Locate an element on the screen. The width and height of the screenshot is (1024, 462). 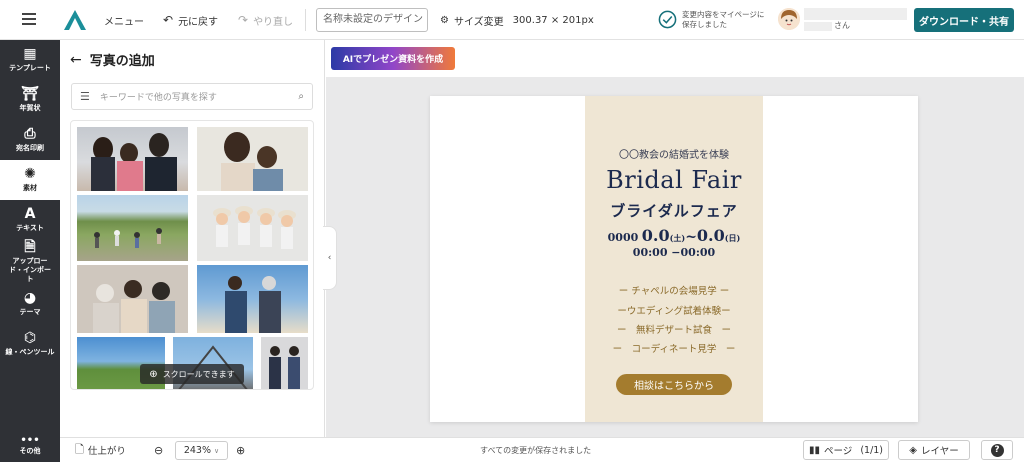
avatar-face-icon is located at coordinates (789, 19).